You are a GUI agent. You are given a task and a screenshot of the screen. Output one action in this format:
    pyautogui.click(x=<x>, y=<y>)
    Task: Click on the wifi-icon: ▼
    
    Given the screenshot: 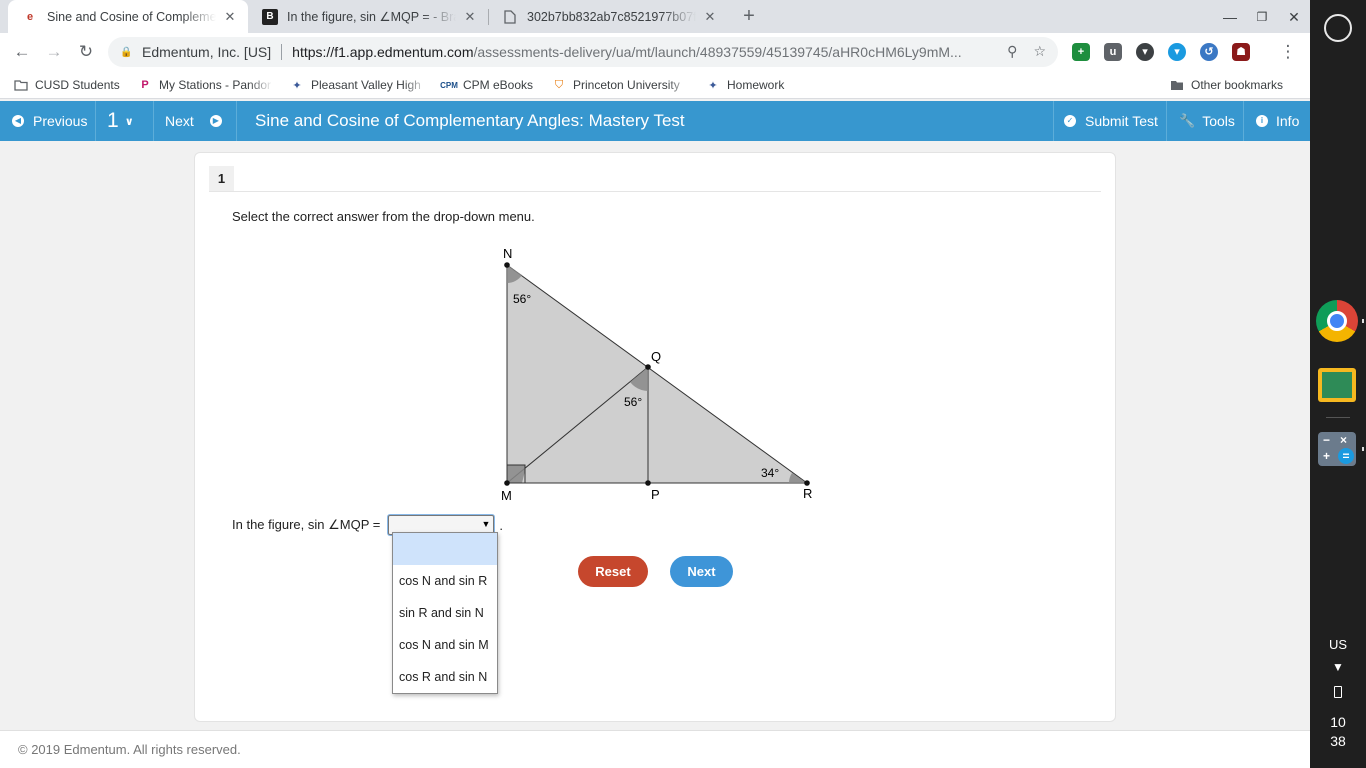 What is the action you would take?
    pyautogui.click(x=1338, y=667)
    